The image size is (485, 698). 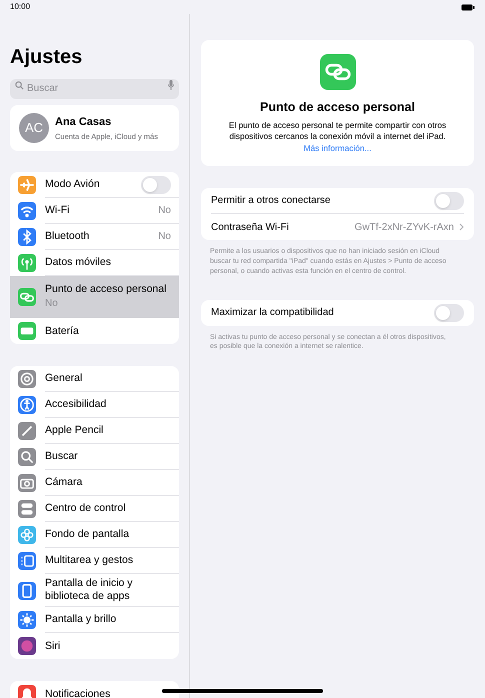 What do you see at coordinates (94, 297) in the screenshot?
I see `settings-item: Punto de acceso personal No` at bounding box center [94, 297].